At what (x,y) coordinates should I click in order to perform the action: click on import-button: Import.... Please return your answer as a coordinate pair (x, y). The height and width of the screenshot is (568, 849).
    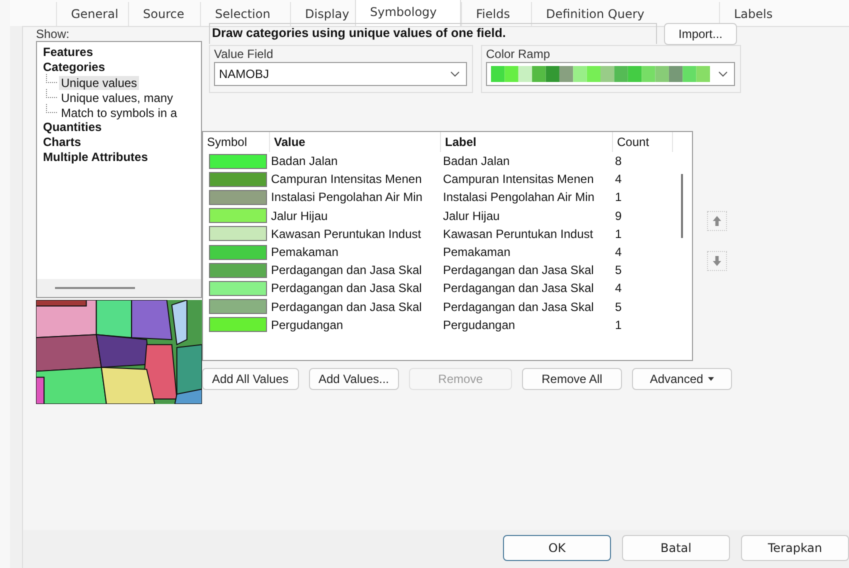
    Looking at the image, I should click on (700, 34).